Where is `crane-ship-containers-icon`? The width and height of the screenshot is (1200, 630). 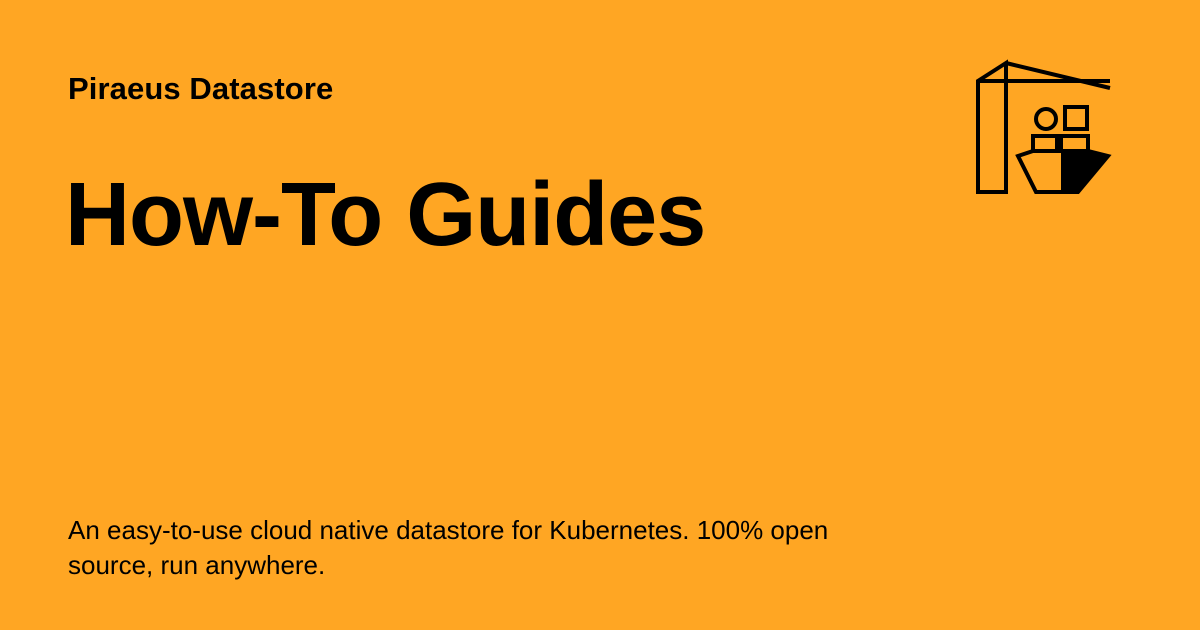 crane-ship-containers-icon is located at coordinates (1043, 128).